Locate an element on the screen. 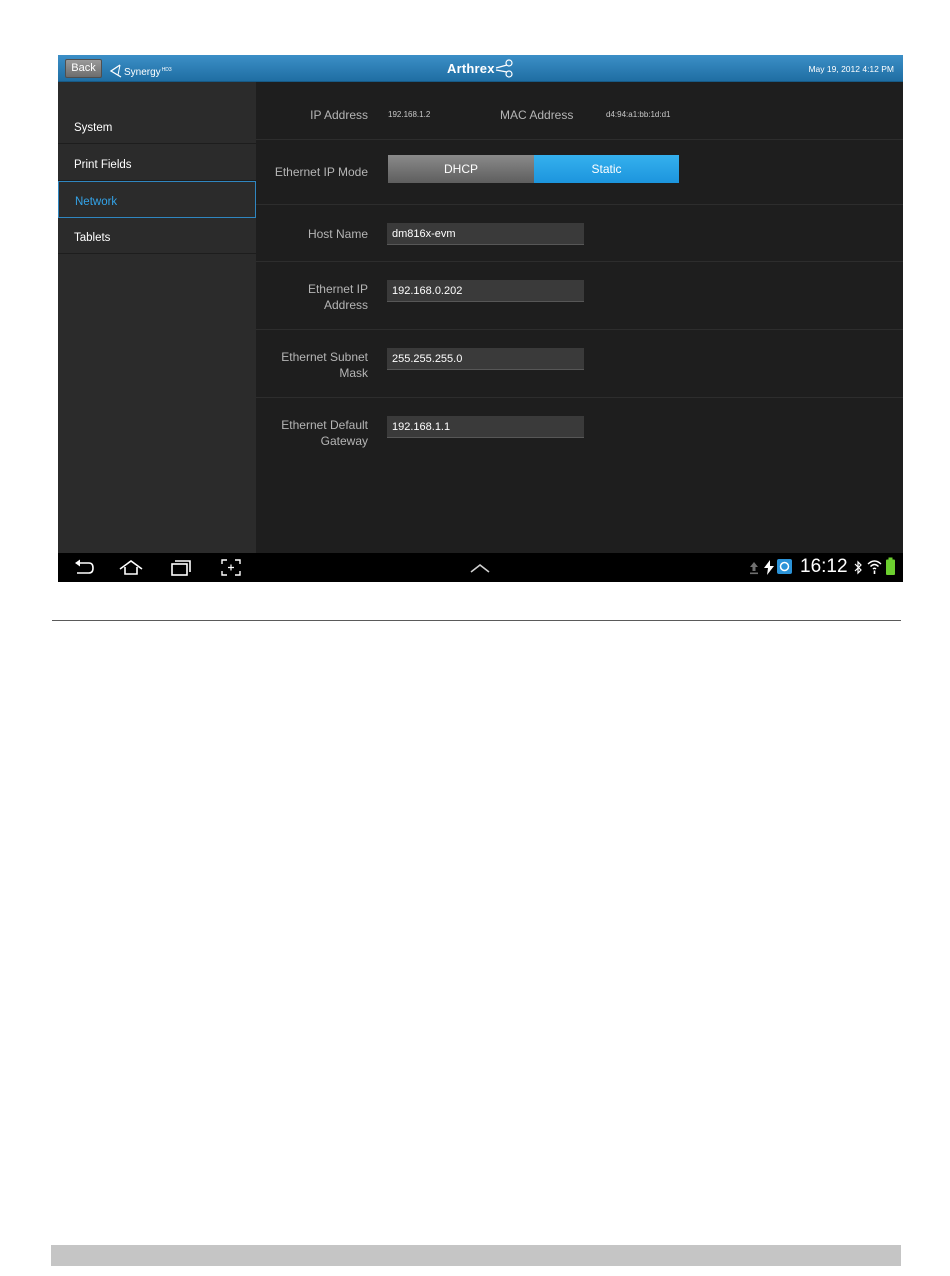 This screenshot has height=1276, width=950. status-clock: 16:12 is located at coordinates (824, 566).